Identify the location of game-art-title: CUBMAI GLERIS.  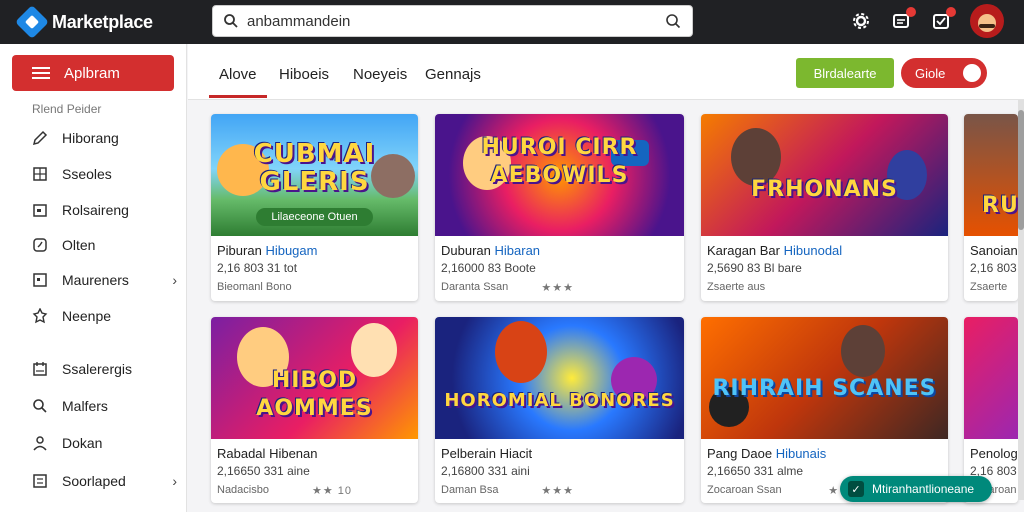
(314, 168).